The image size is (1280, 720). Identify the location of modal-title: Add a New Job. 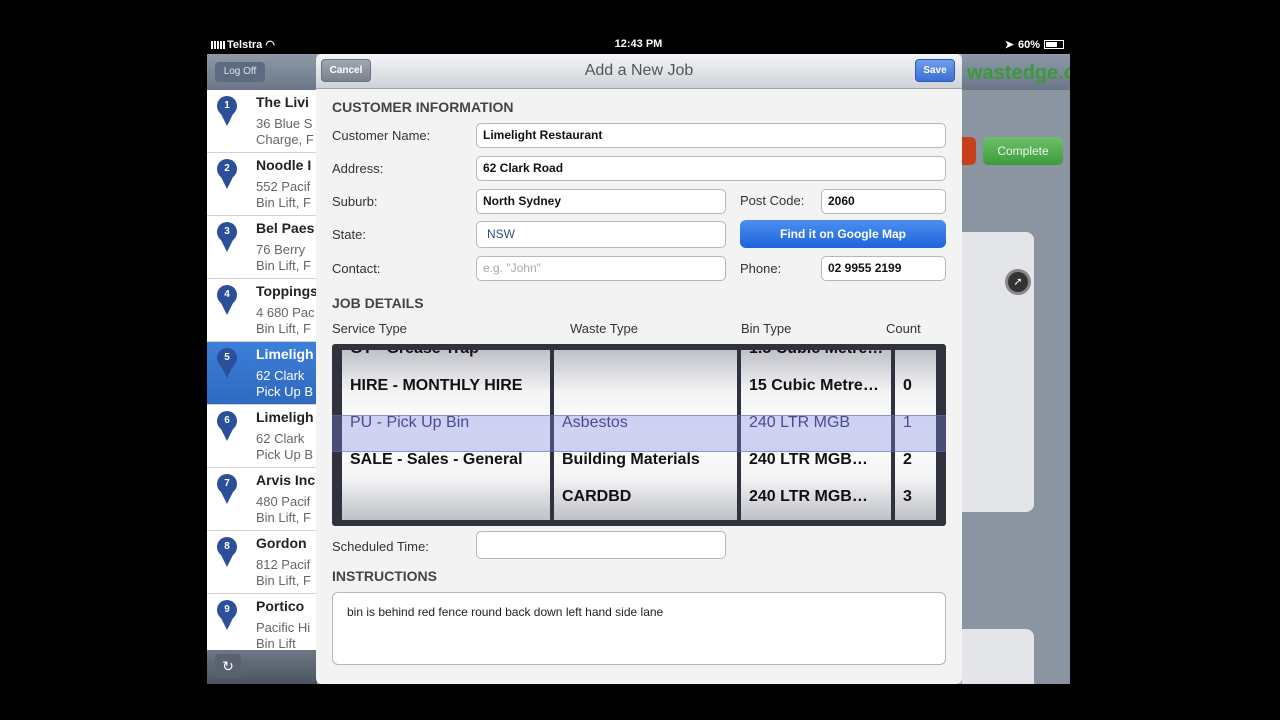
(639, 70).